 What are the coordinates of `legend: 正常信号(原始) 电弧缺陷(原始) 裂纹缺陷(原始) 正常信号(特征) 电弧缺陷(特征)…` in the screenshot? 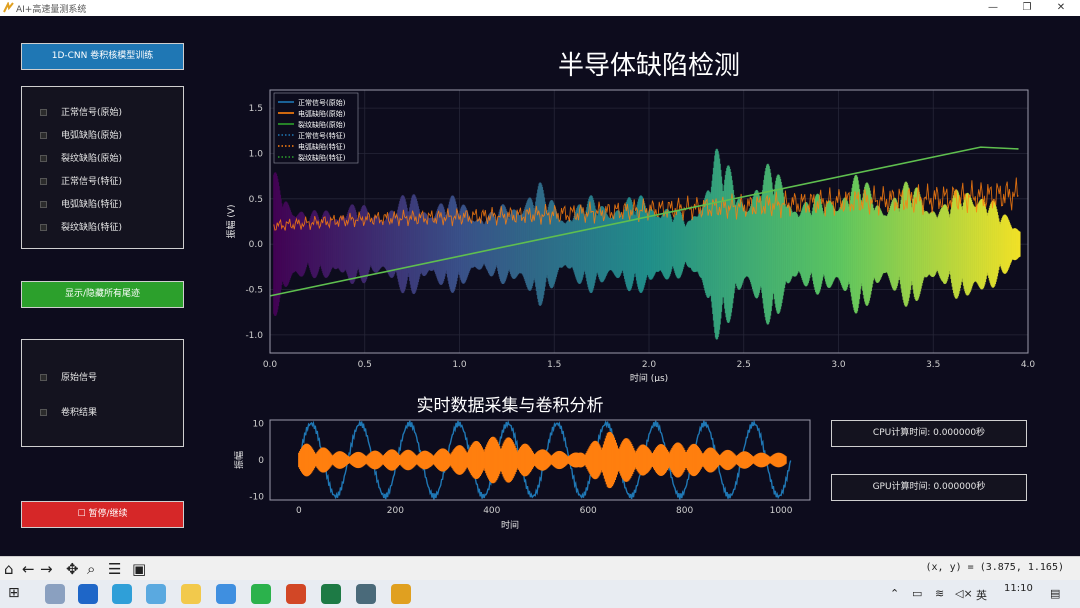 It's located at (316, 128).